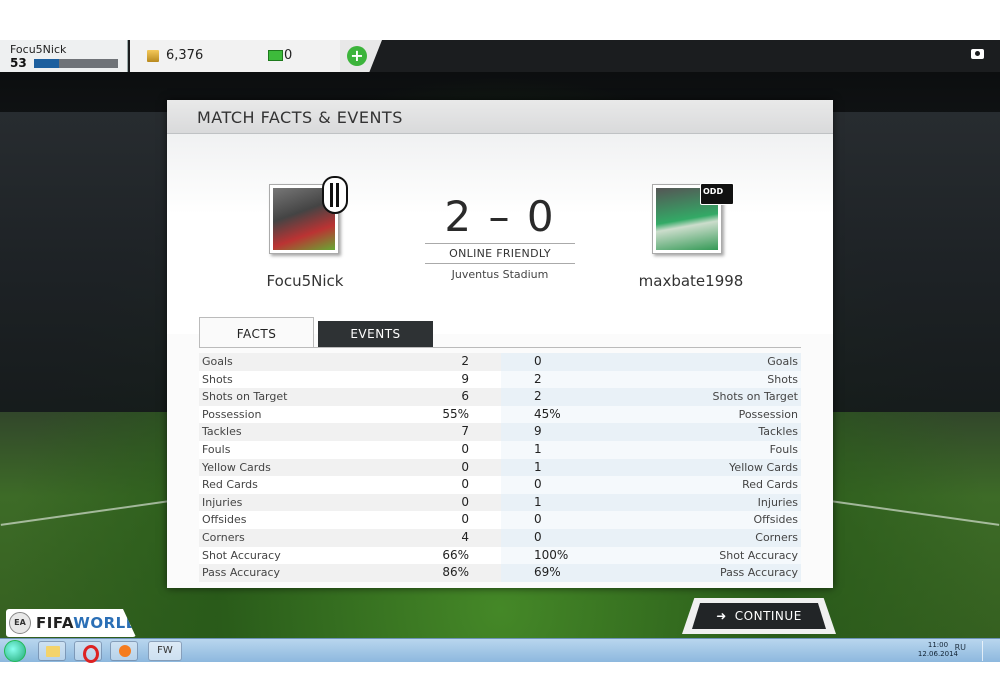 Image resolution: width=1000 pixels, height=700 pixels. I want to click on panel-header: MATCH FACTS & EVENTS, so click(500, 117).